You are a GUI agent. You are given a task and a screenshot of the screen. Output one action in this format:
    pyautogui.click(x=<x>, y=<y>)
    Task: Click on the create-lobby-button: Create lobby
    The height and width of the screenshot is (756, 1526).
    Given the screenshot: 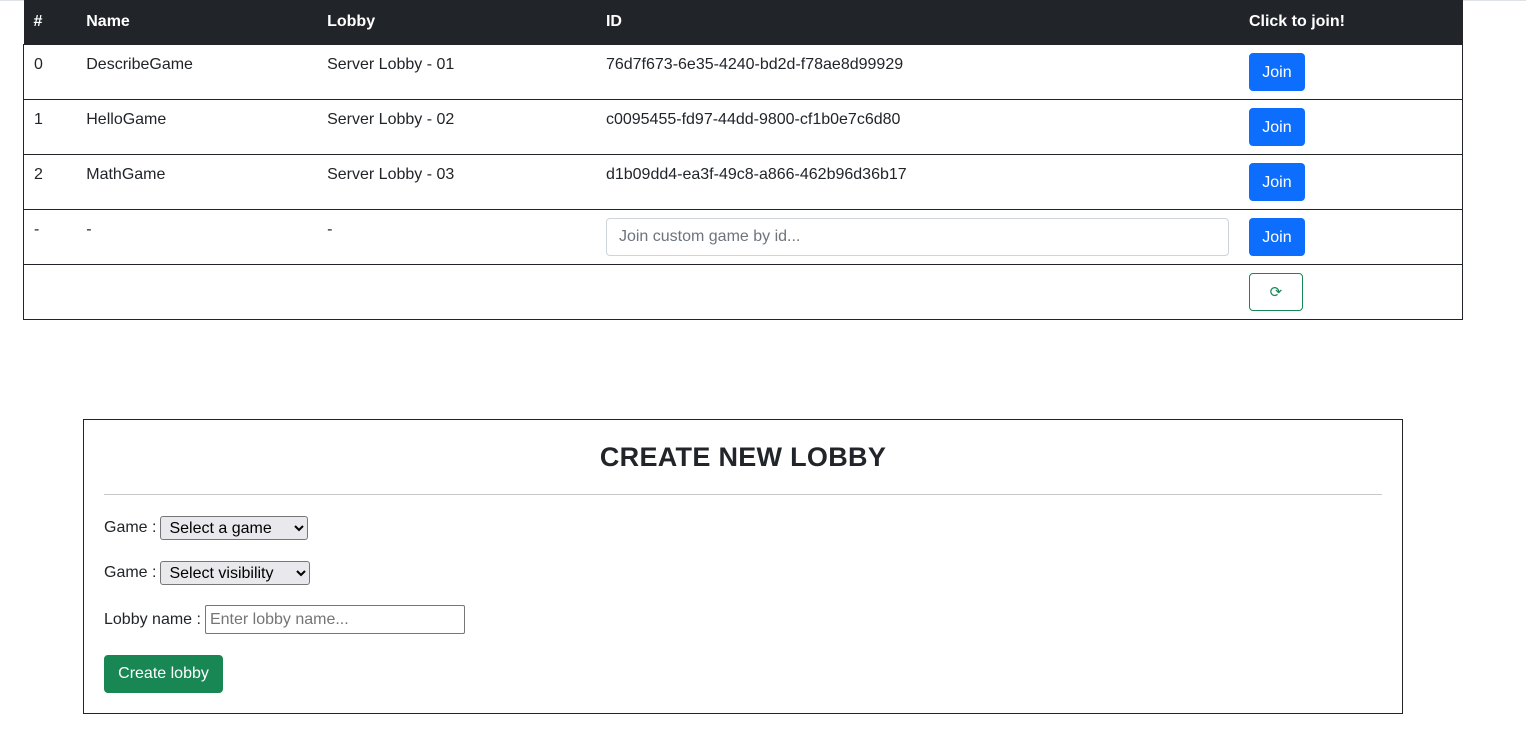 What is the action you would take?
    pyautogui.click(x=163, y=674)
    